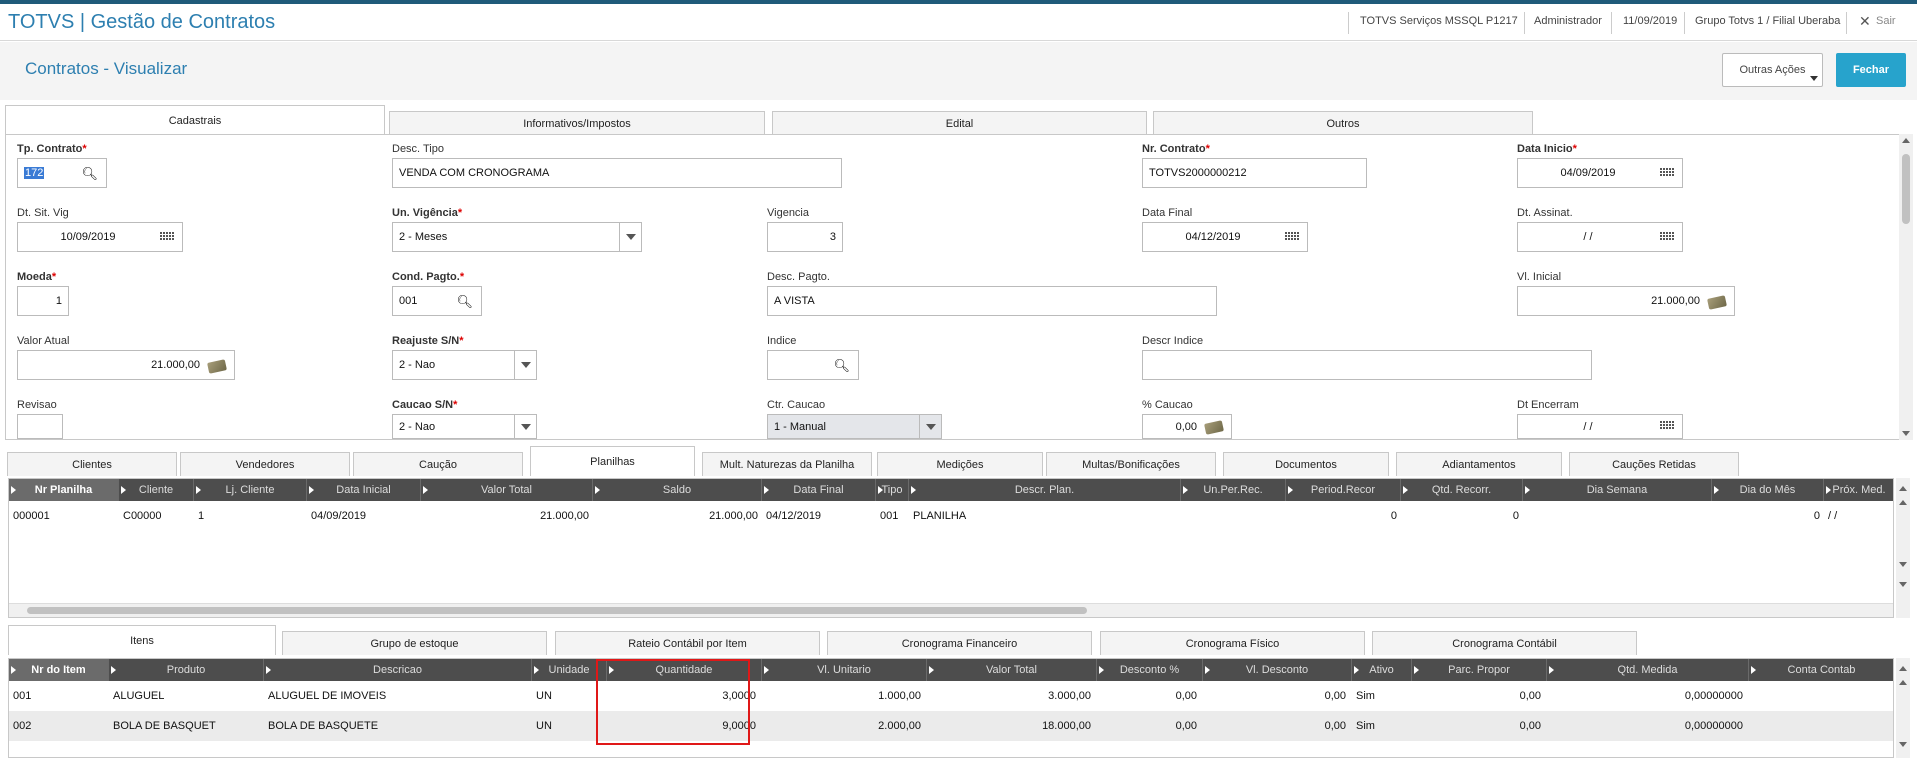 This screenshot has height=758, width=1917. I want to click on subtab-1: Vendedores, so click(265, 464).